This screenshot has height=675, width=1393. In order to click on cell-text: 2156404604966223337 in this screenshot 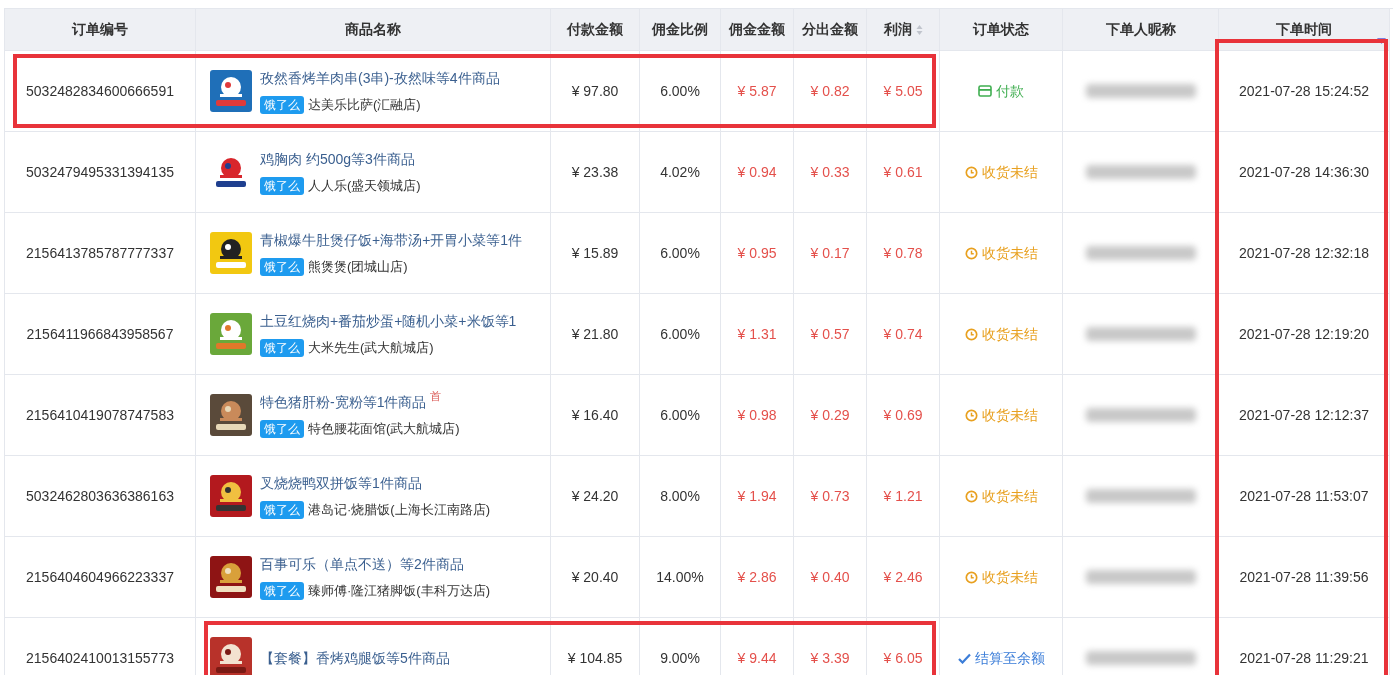, I will do `click(100, 577)`.